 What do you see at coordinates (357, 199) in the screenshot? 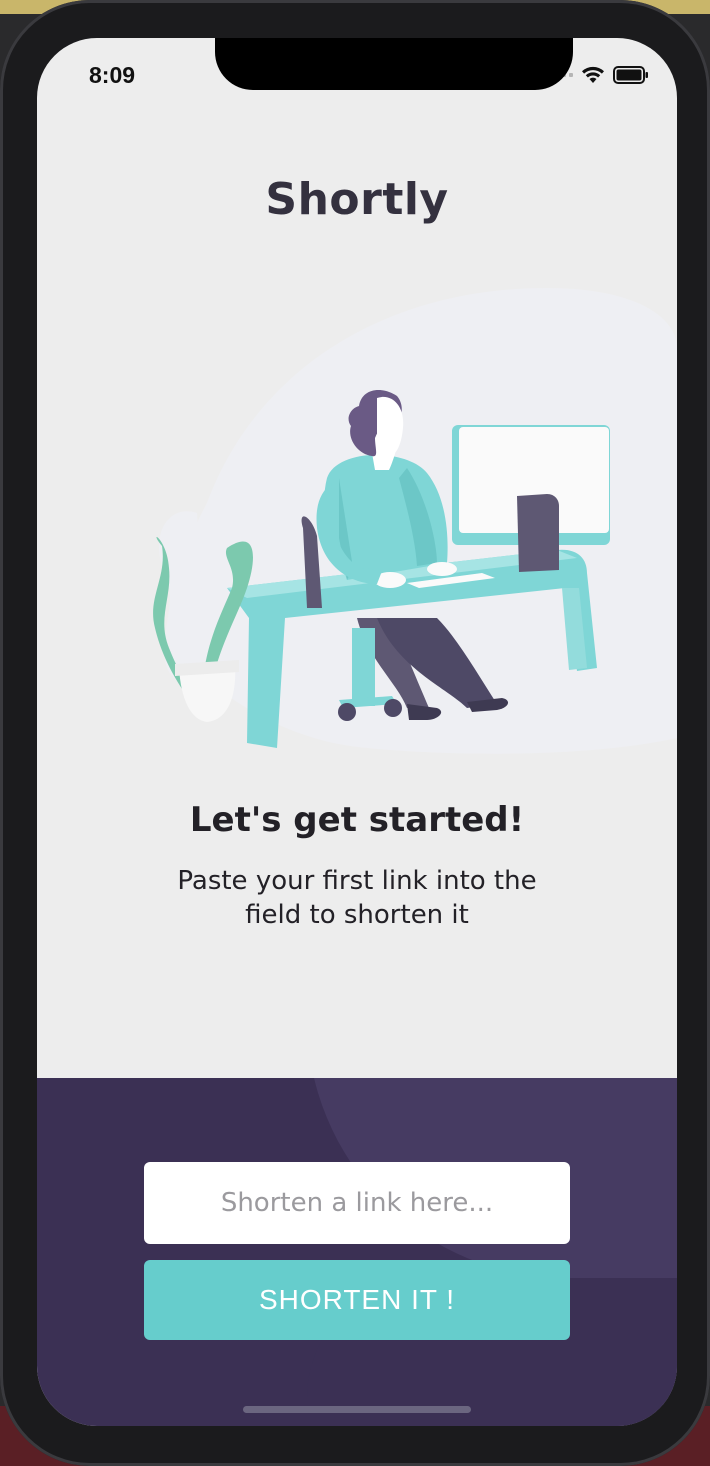
I see `app-title: Shortly` at bounding box center [357, 199].